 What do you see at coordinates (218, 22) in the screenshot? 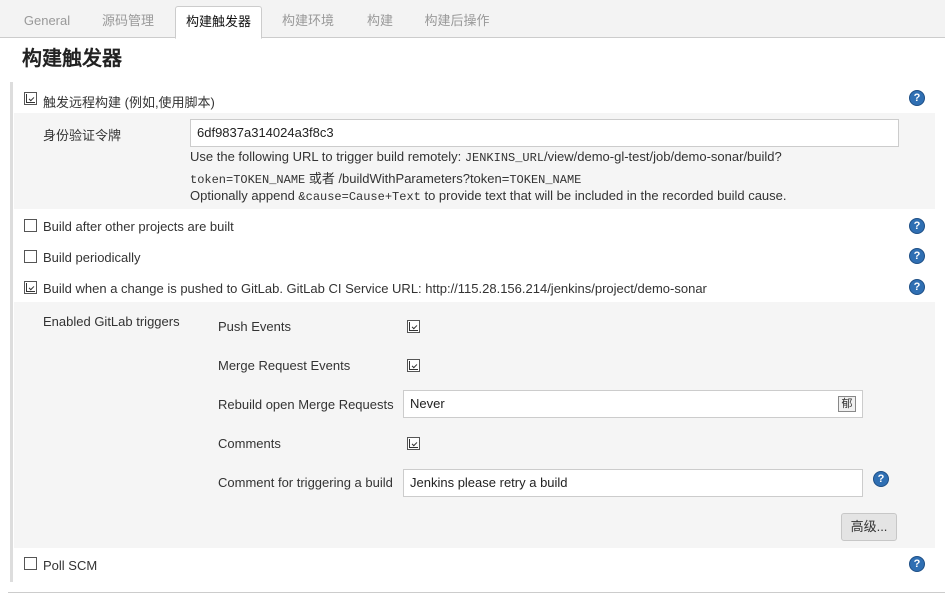
I see `tab-build-triggers: 构建触发器` at bounding box center [218, 22].